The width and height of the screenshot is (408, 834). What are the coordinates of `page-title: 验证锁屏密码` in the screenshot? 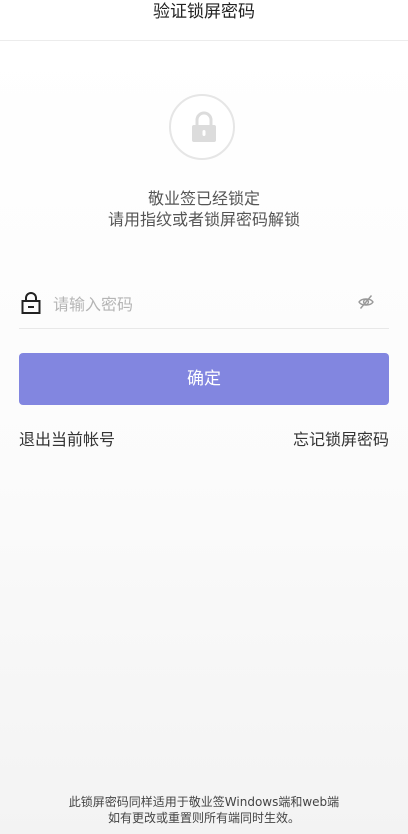 It's located at (204, 12).